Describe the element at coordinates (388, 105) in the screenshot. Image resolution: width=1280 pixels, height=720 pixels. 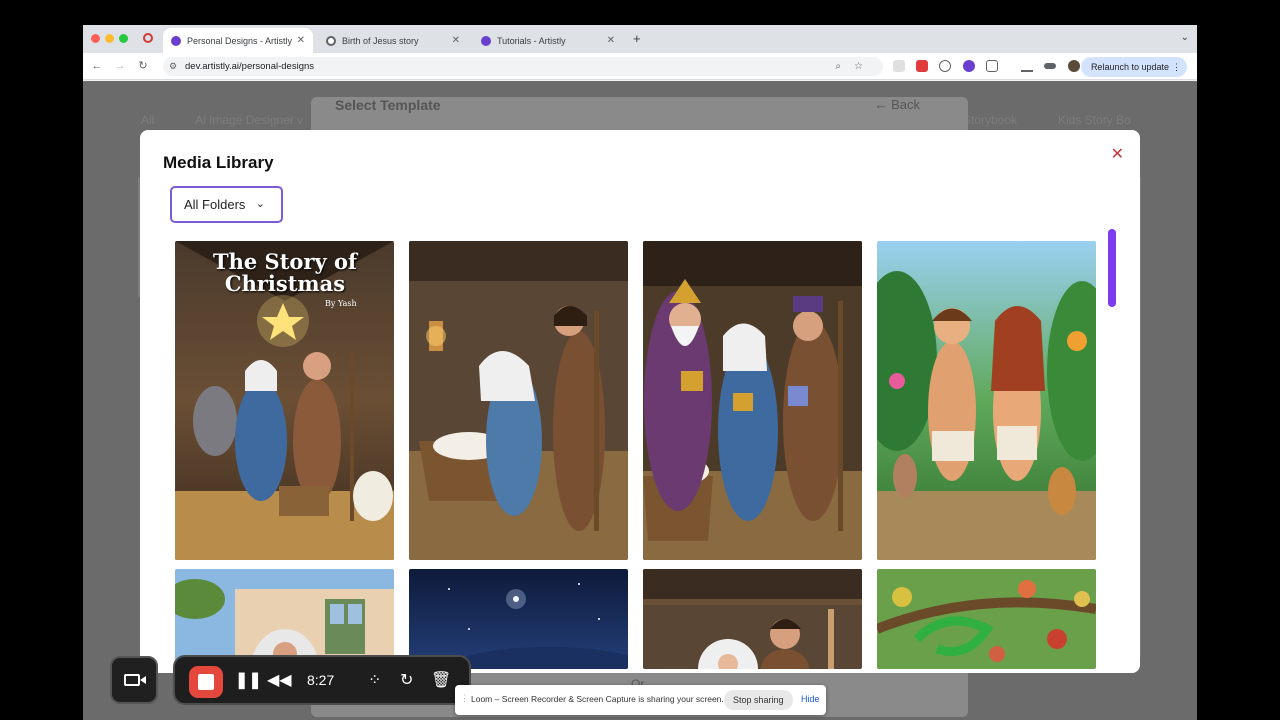
I see `select-template-title: Select Template` at that location.